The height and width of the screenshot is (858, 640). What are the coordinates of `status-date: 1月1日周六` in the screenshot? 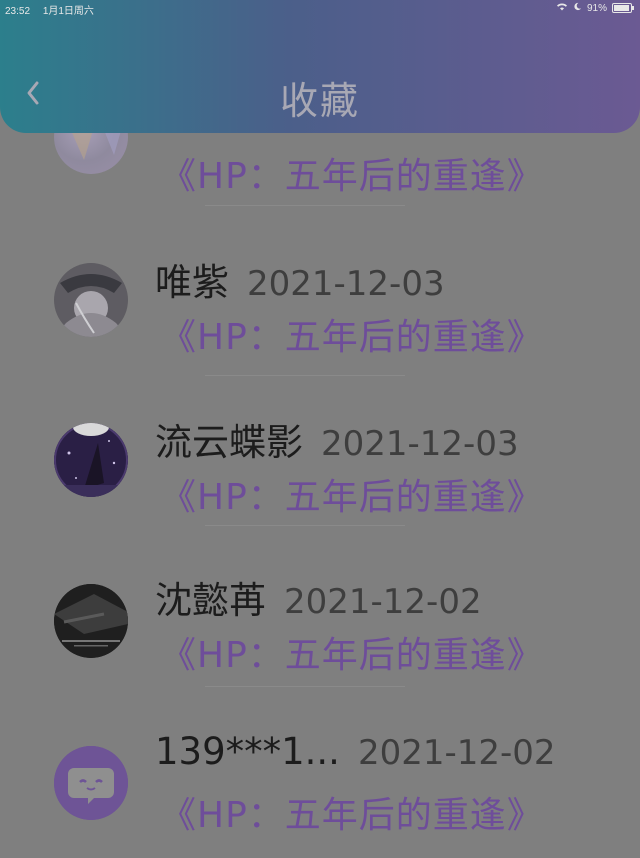 It's located at (68, 11).